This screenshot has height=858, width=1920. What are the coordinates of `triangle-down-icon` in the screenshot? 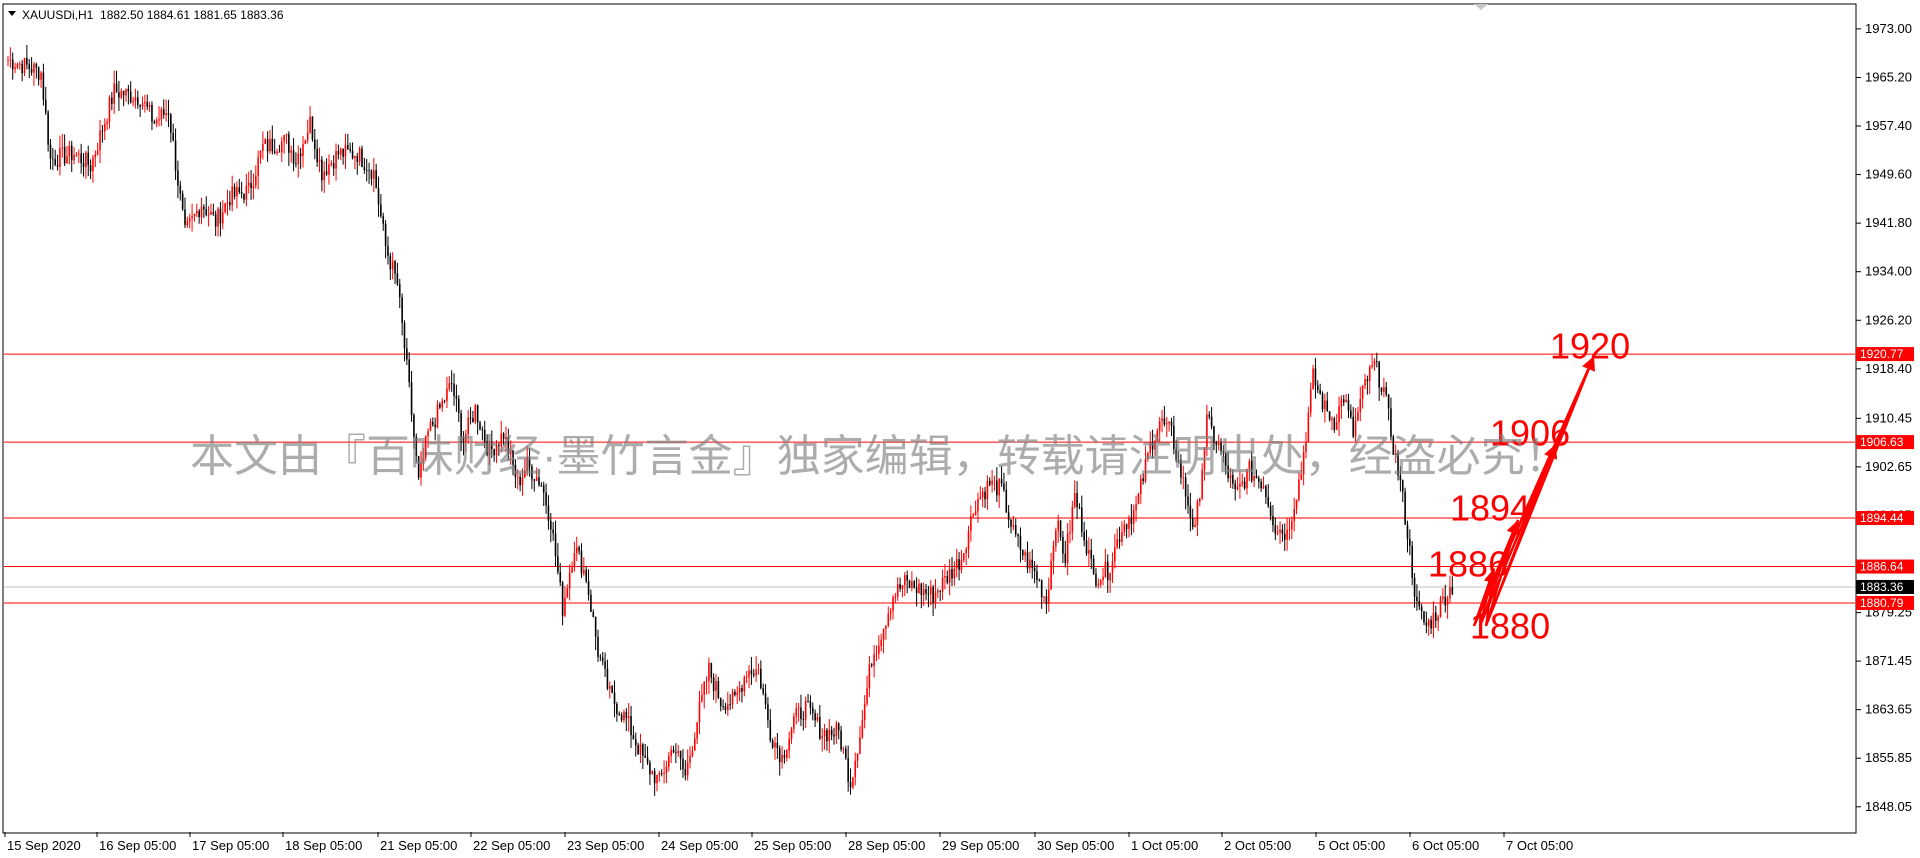 It's located at (12, 13).